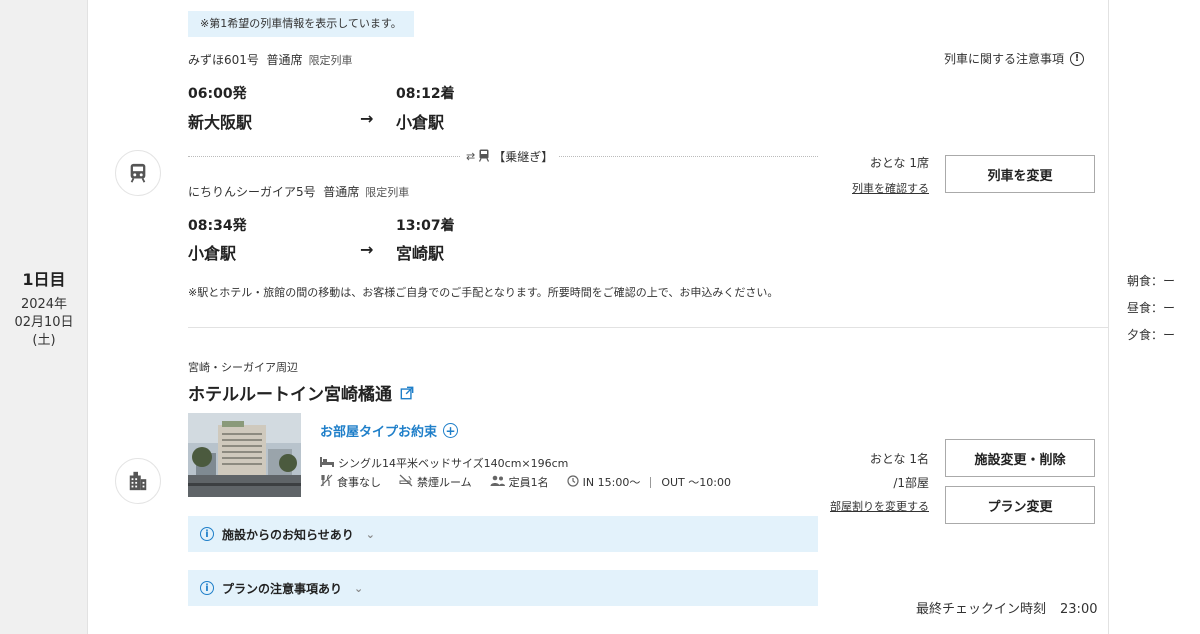 Image resolution: width=1200 pixels, height=634 pixels. I want to click on hotel-guests: おとな 1名, so click(899, 459).